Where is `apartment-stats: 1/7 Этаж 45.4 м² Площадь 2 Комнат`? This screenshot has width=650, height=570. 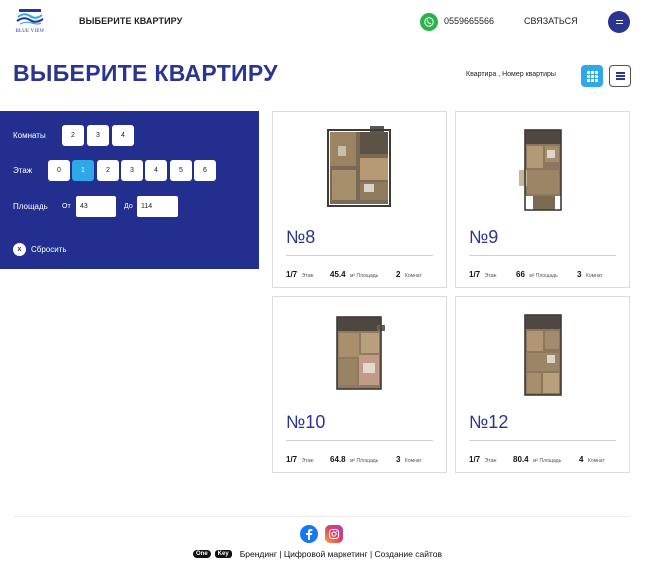 apartment-stats: 1/7 Этаж 45.4 м² Площадь 2 Комнат is located at coordinates (359, 271).